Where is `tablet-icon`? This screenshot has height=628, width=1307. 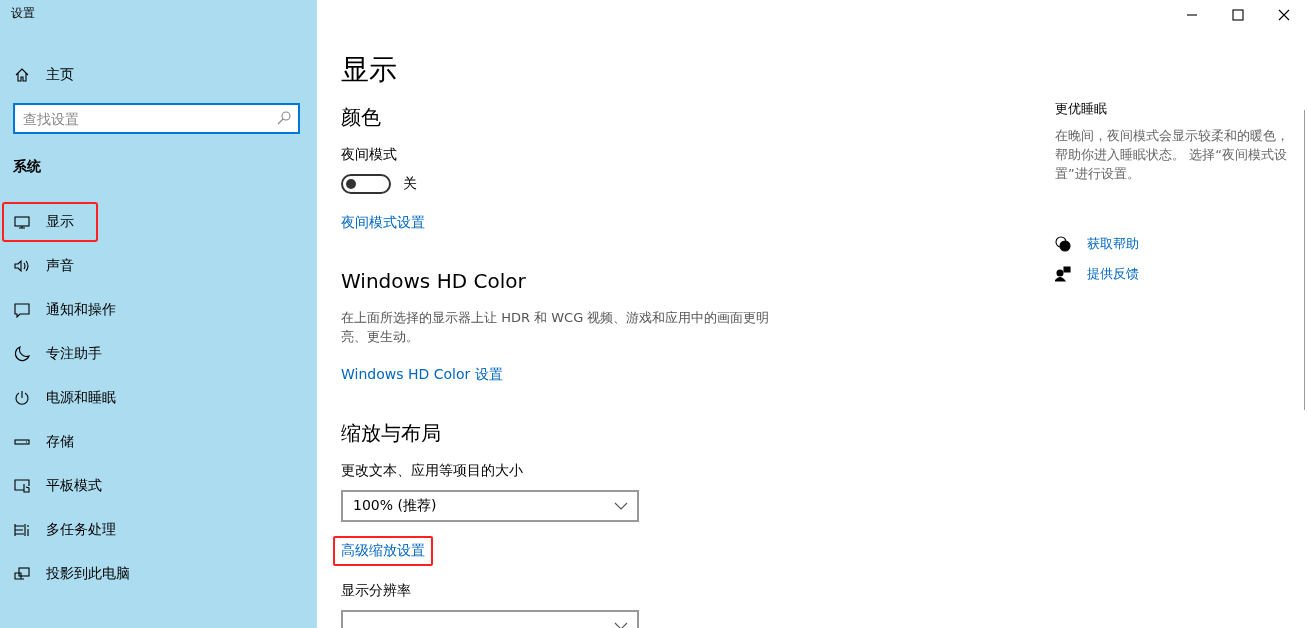
tablet-icon is located at coordinates (22, 486).